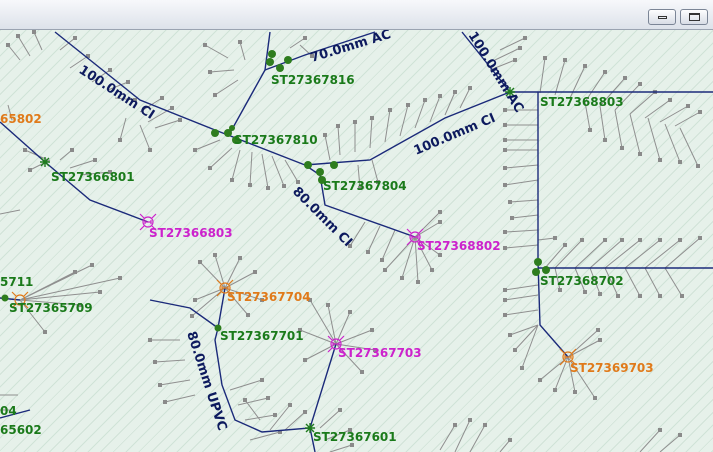 Image resolution: width=713 pixels, height=452 pixels. Describe the element at coordinates (191, 233) in the screenshot. I see `node-label: ST27366803` at that location.